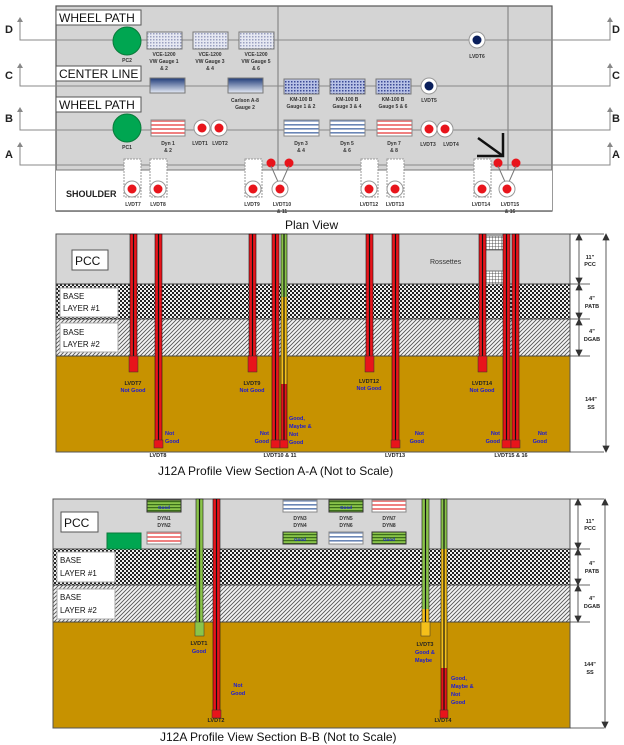 The width and height of the screenshot is (624, 745). What do you see at coordinates (423, 661) in the screenshot?
I see `svg-text: Maybe` at bounding box center [423, 661].